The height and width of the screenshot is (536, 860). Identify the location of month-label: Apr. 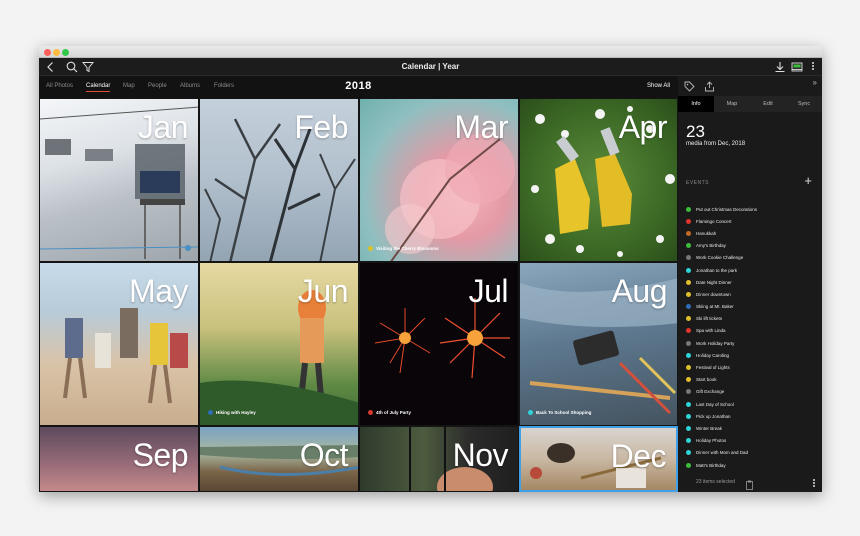
(643, 127).